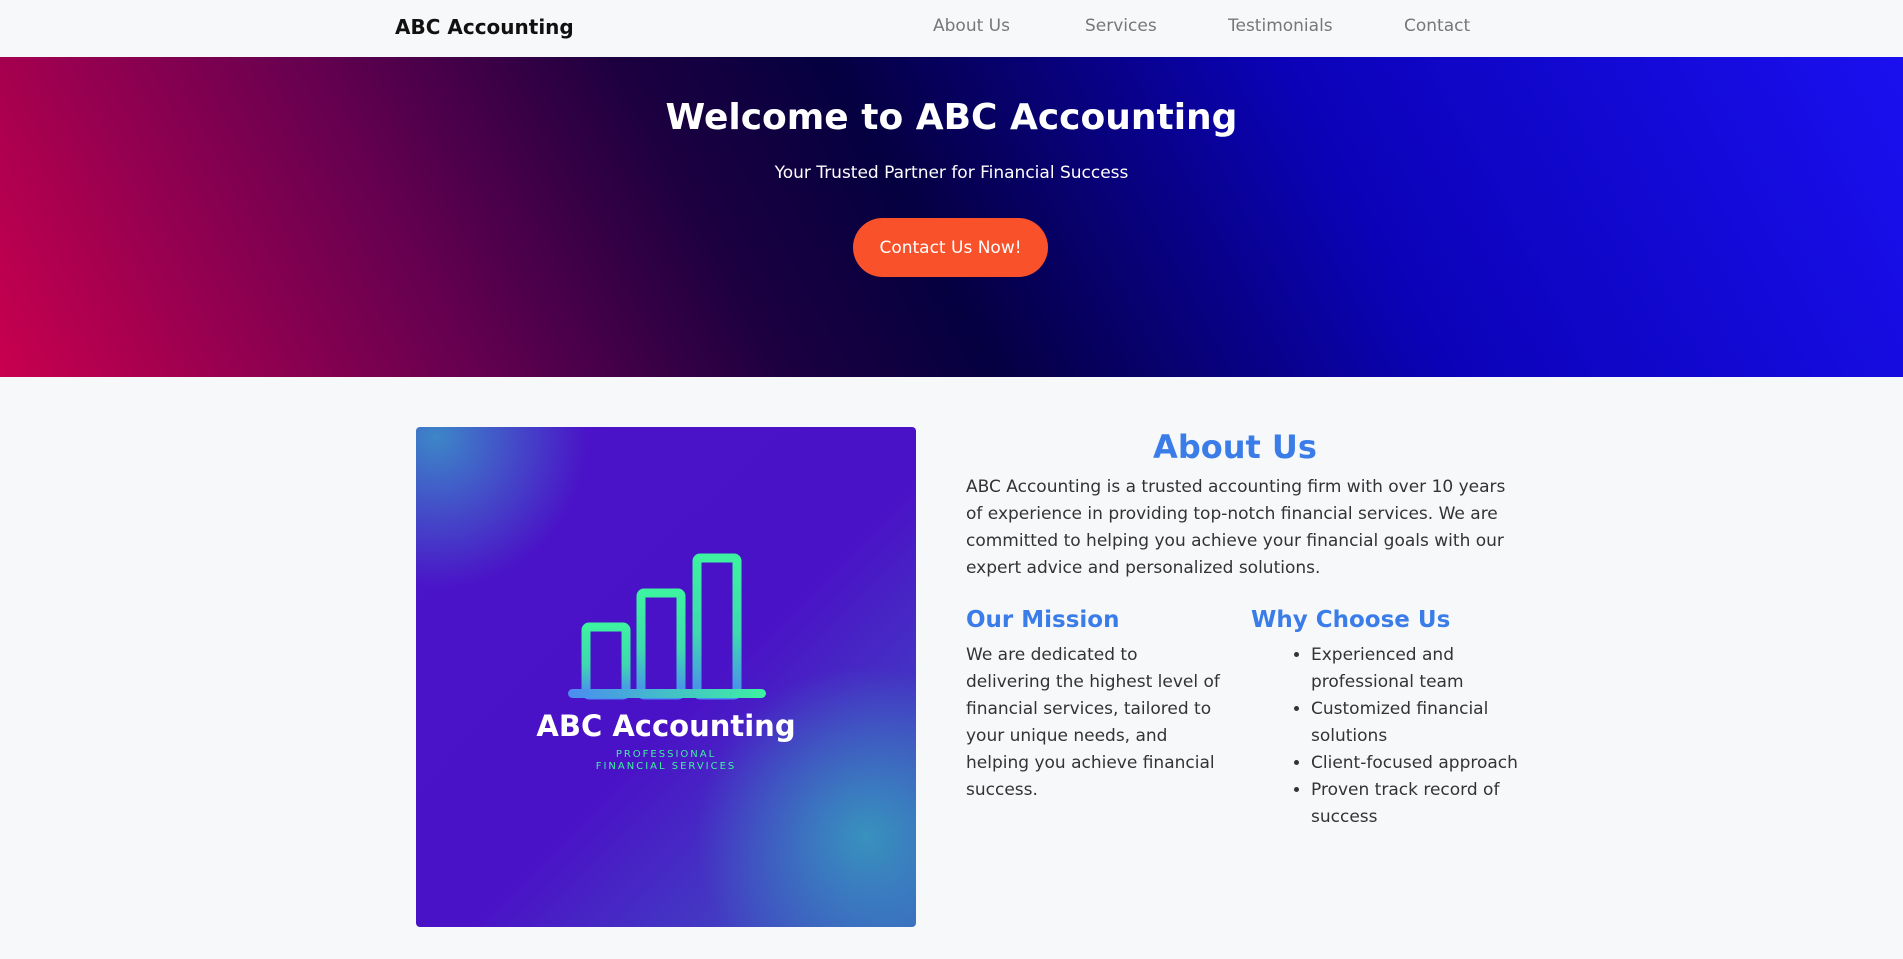 This screenshot has height=959, width=1903. What do you see at coordinates (1416, 669) in the screenshot?
I see `list-item: Experienced and professional team` at bounding box center [1416, 669].